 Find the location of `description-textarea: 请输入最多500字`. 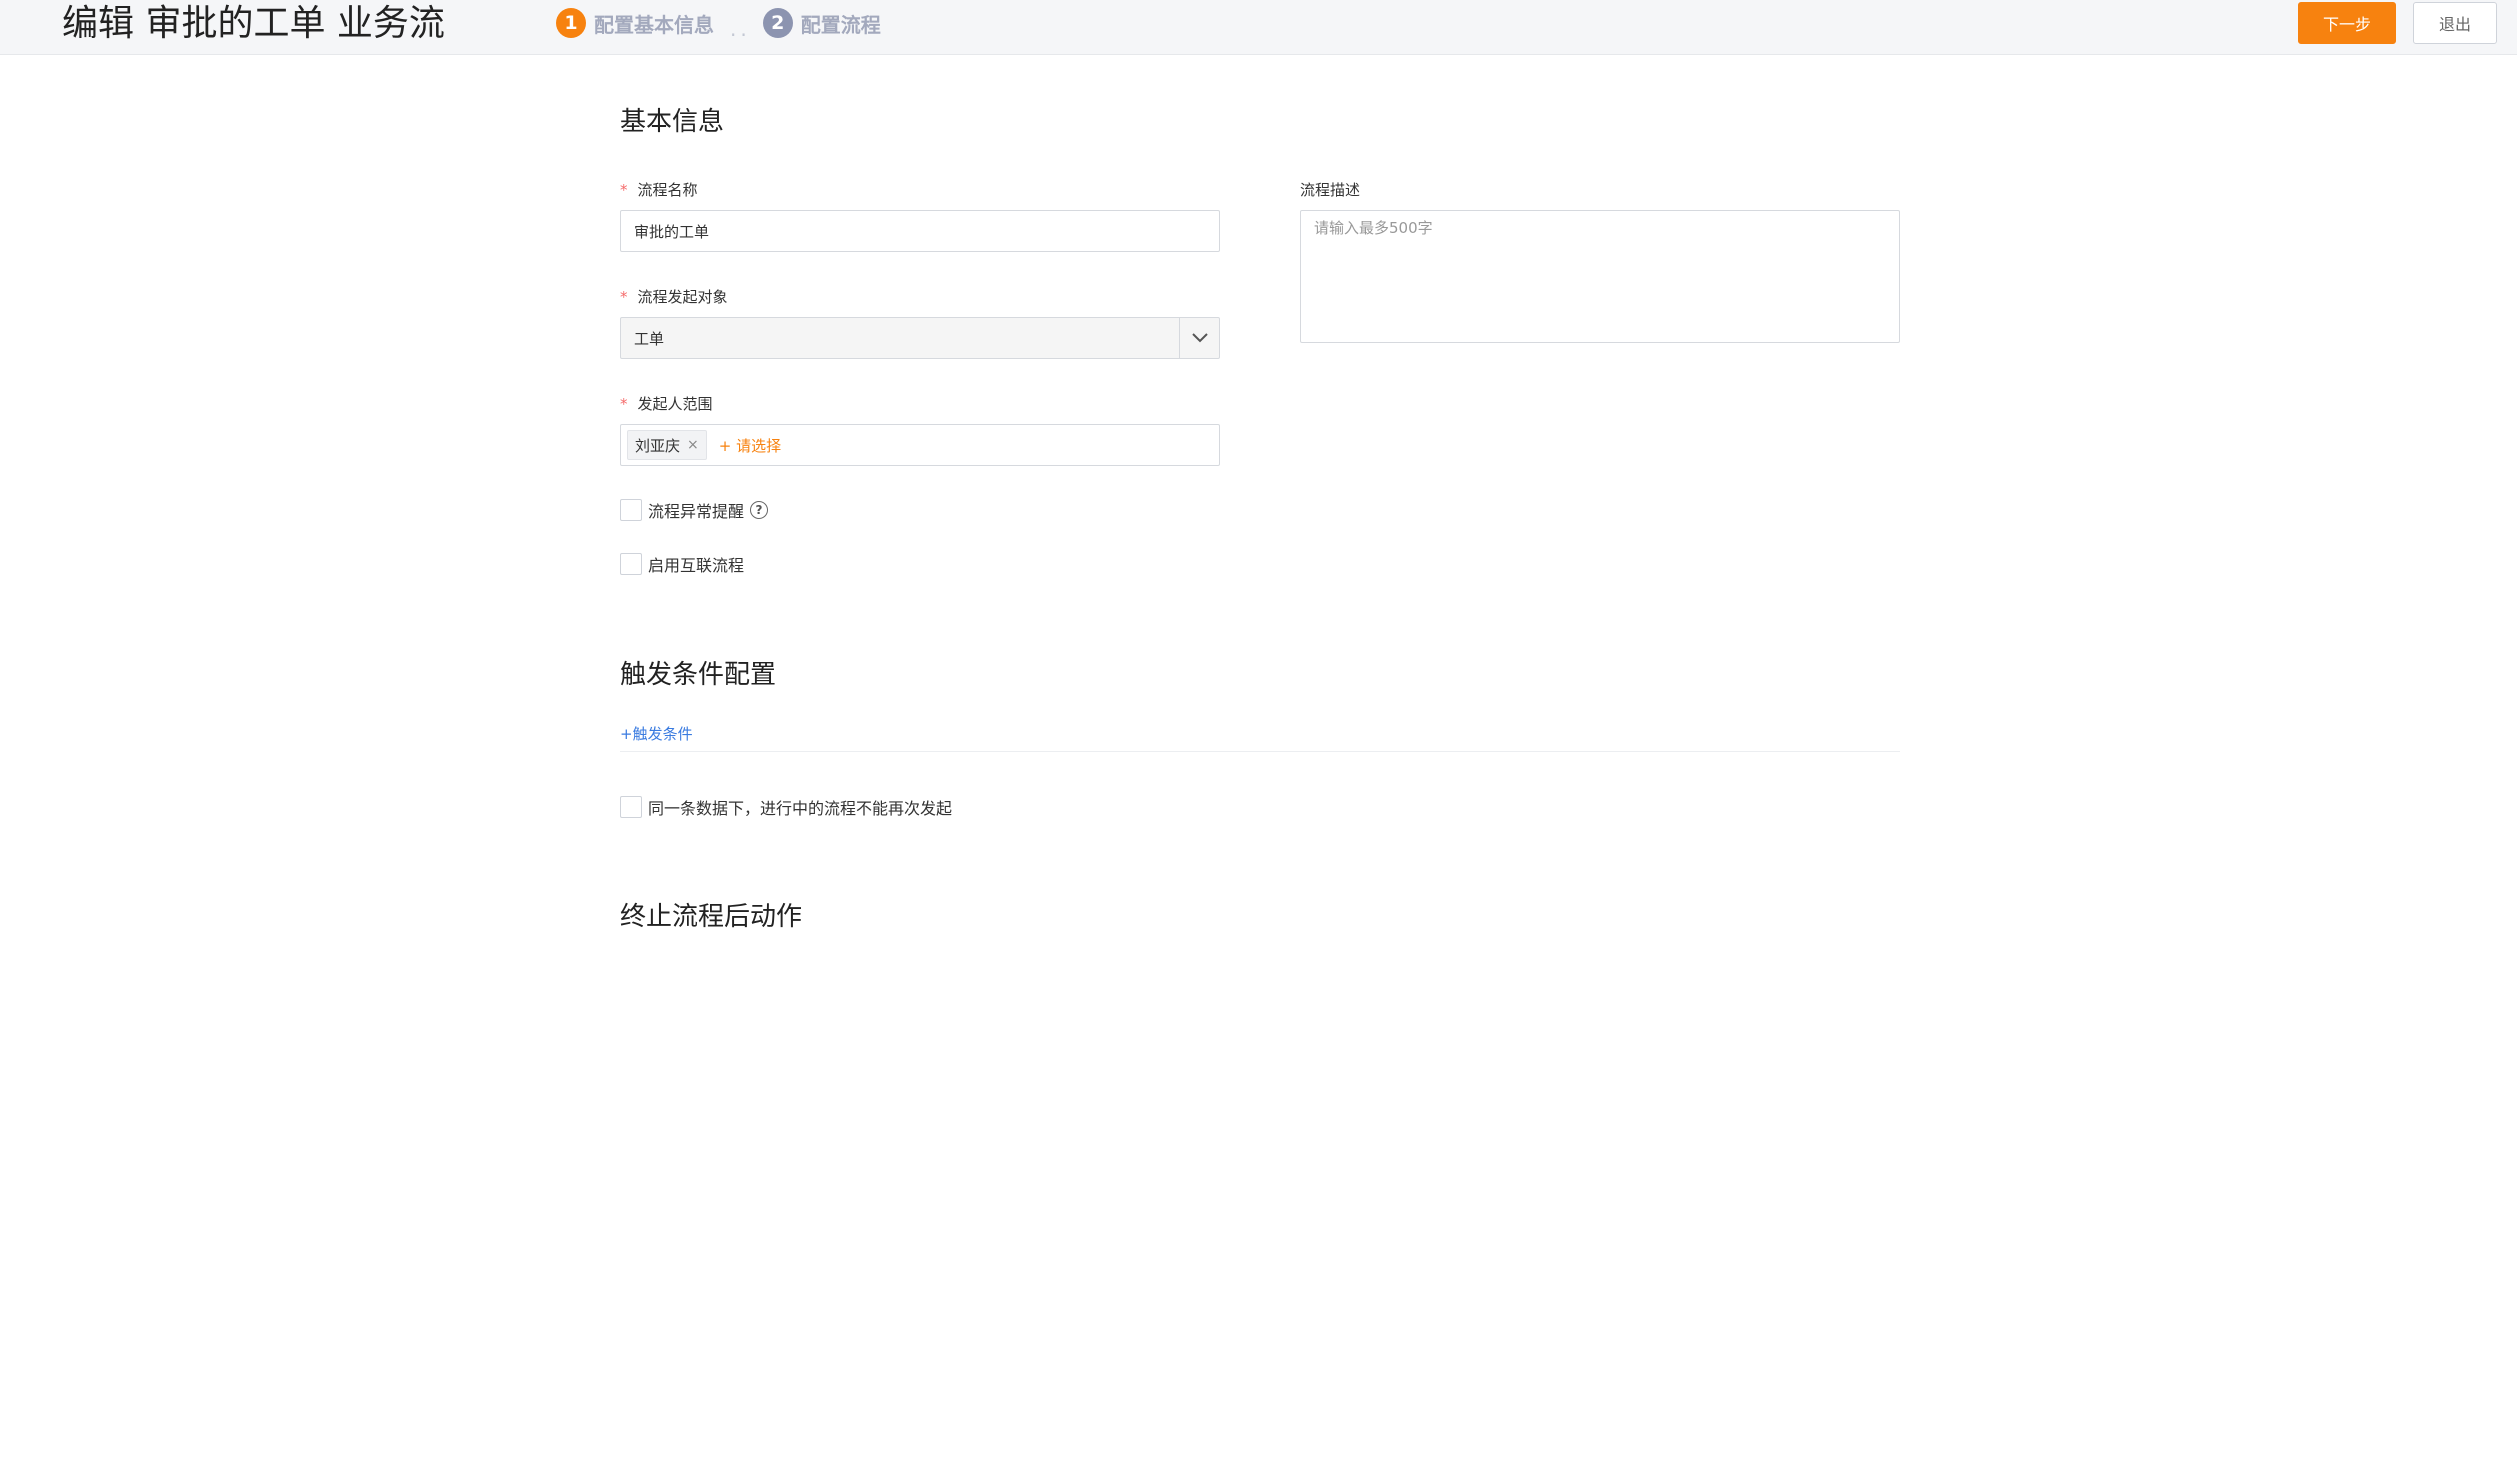

description-textarea: 请输入最多500字 is located at coordinates (1600, 276).